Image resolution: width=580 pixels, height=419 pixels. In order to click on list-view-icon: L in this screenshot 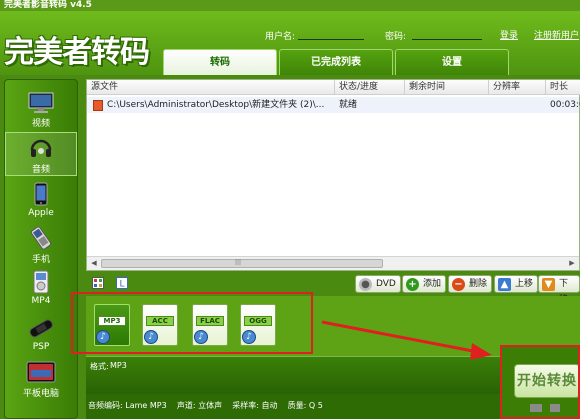, I will do `click(122, 283)`.